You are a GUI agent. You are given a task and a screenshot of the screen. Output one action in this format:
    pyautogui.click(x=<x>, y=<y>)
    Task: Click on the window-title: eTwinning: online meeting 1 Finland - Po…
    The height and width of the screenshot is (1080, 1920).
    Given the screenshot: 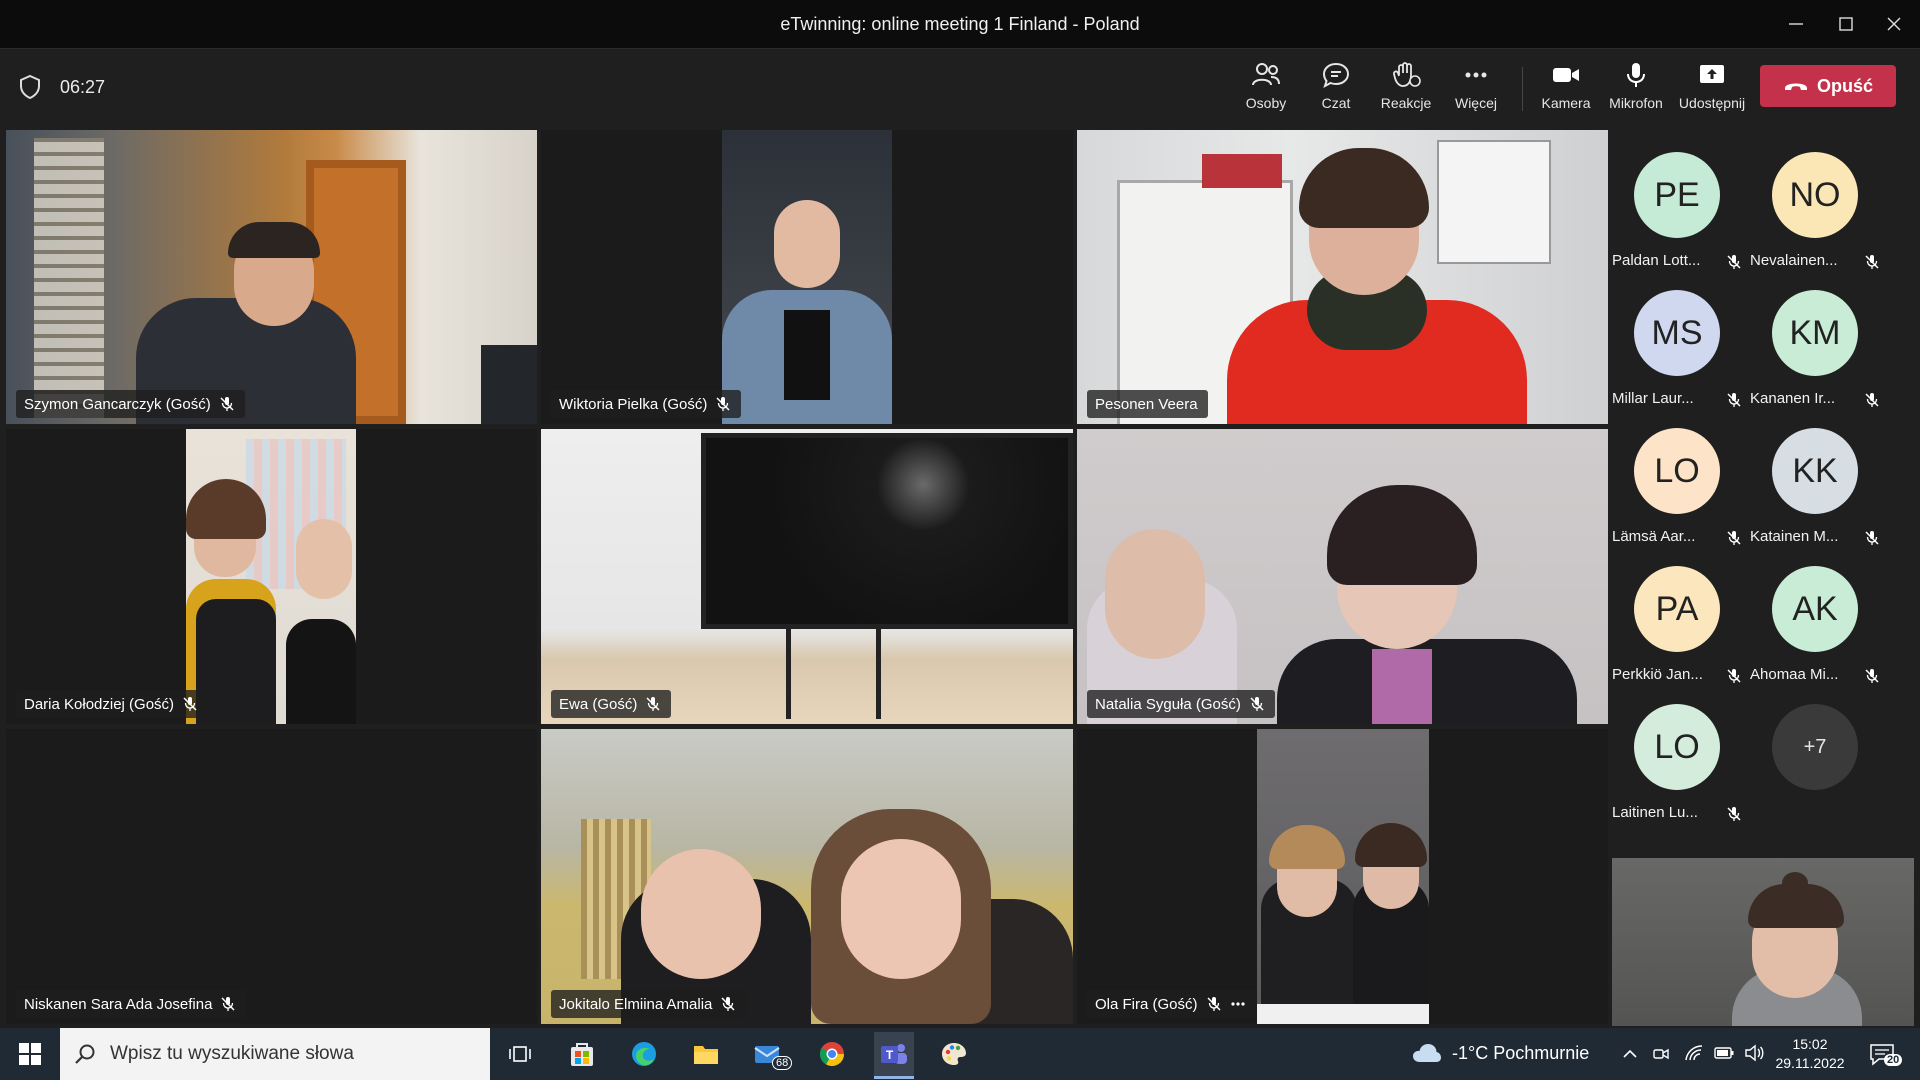 What is the action you would take?
    pyautogui.click(x=960, y=24)
    